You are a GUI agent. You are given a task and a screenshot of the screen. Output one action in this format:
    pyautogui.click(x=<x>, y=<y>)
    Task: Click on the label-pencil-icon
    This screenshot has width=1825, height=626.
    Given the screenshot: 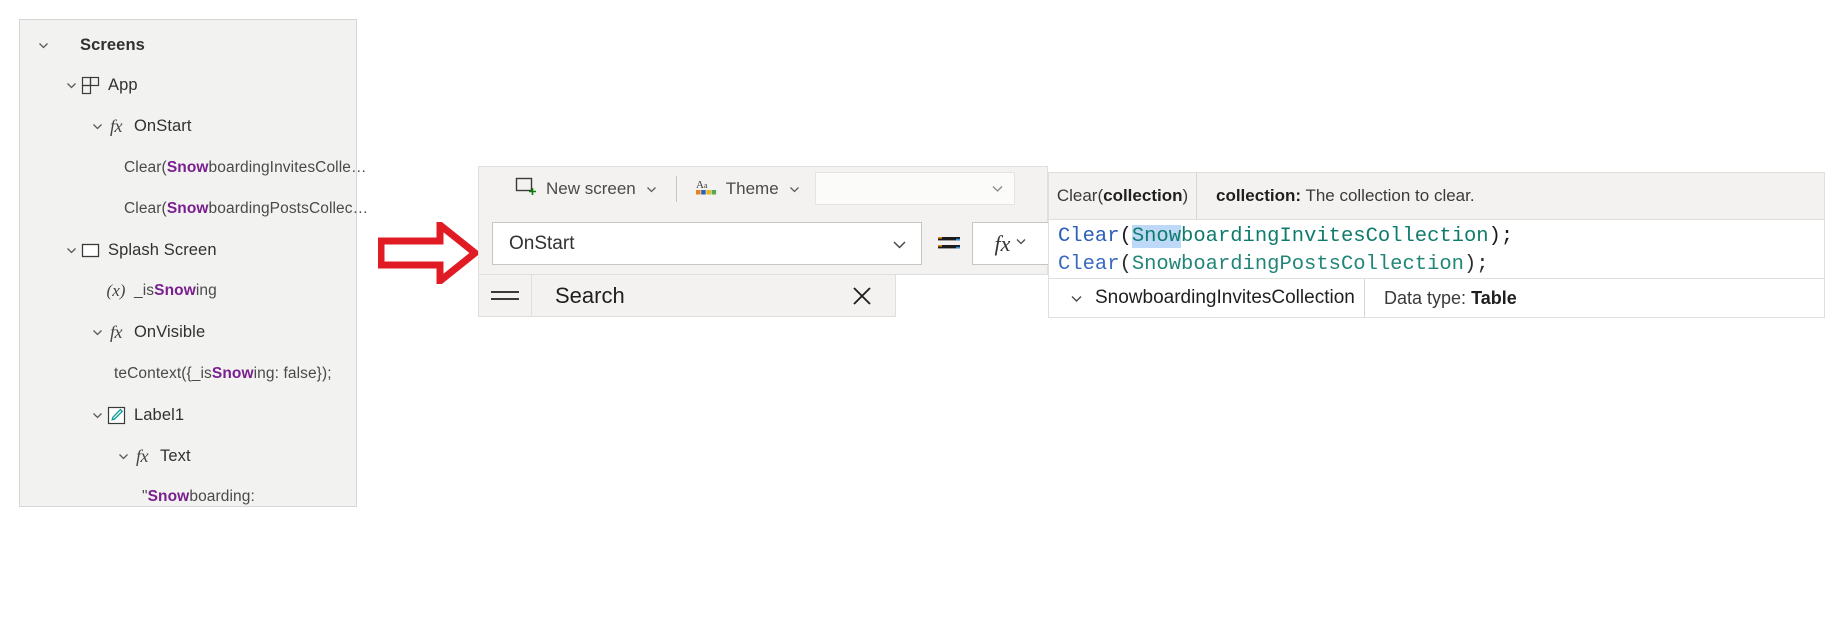 What is the action you would take?
    pyautogui.click(x=116, y=415)
    